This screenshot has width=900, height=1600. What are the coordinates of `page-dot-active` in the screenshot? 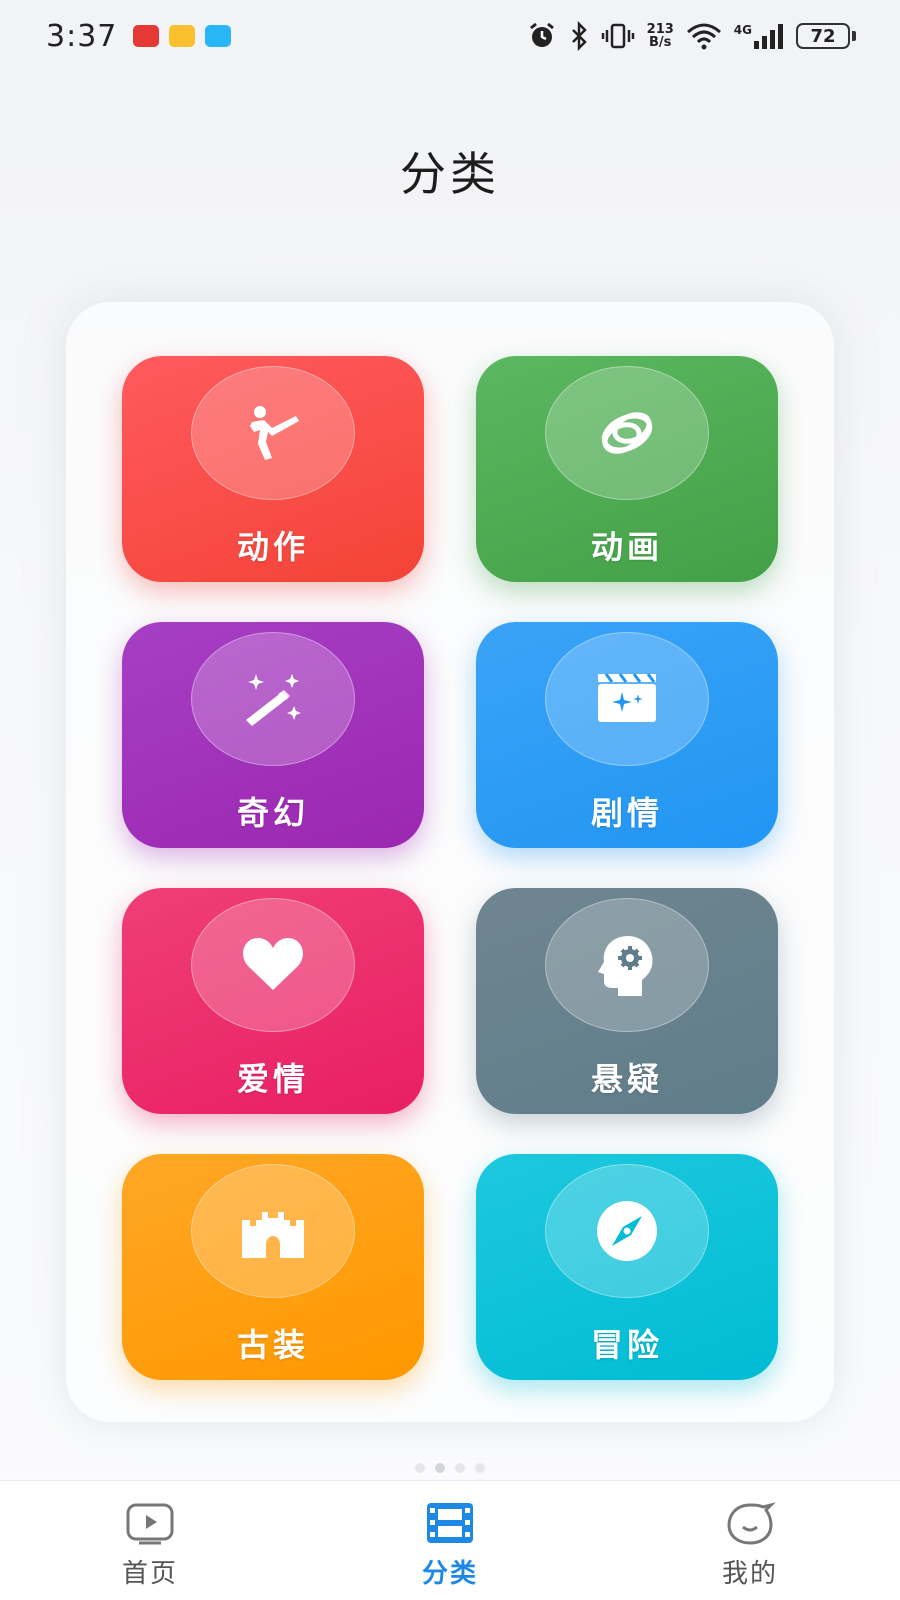 It's located at (440, 1468).